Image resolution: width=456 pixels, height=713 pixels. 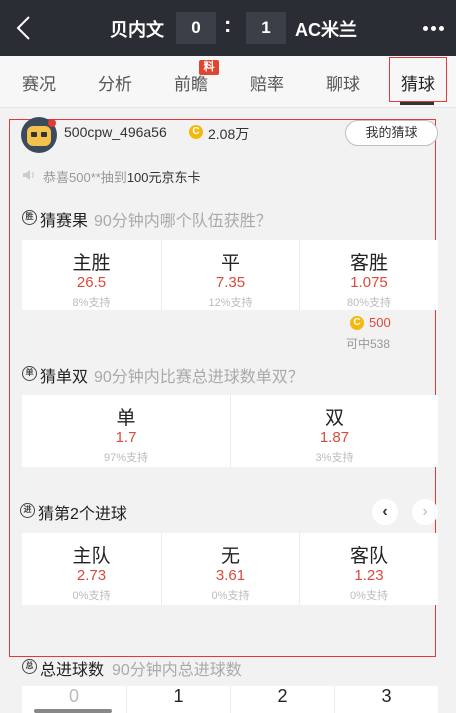 What do you see at coordinates (380, 322) in the screenshot?
I see `stake-amount: 500` at bounding box center [380, 322].